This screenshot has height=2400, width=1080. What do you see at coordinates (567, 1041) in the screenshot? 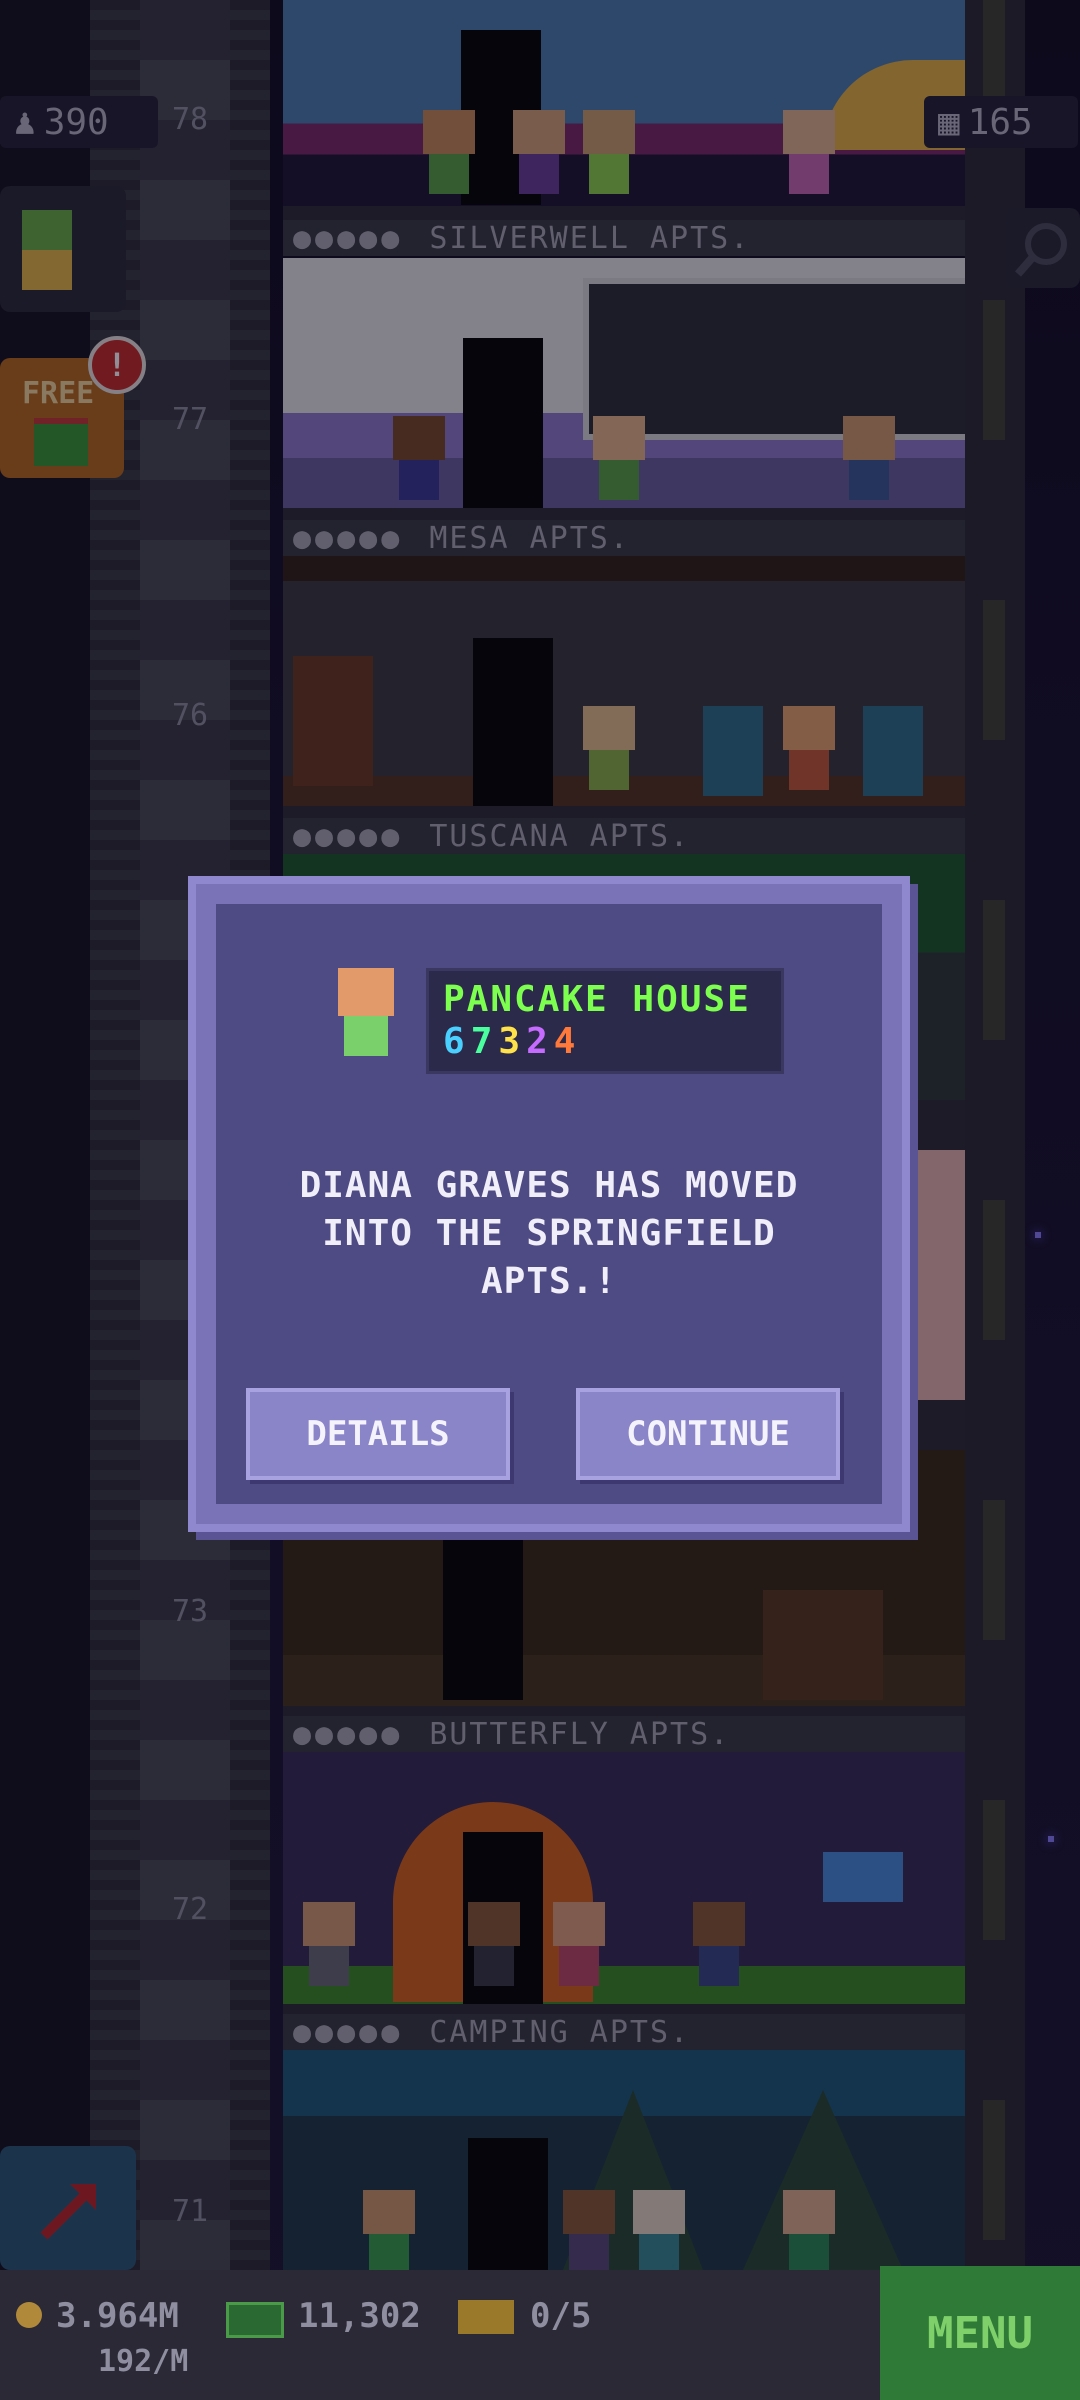
I see `stat-digit: 4` at bounding box center [567, 1041].